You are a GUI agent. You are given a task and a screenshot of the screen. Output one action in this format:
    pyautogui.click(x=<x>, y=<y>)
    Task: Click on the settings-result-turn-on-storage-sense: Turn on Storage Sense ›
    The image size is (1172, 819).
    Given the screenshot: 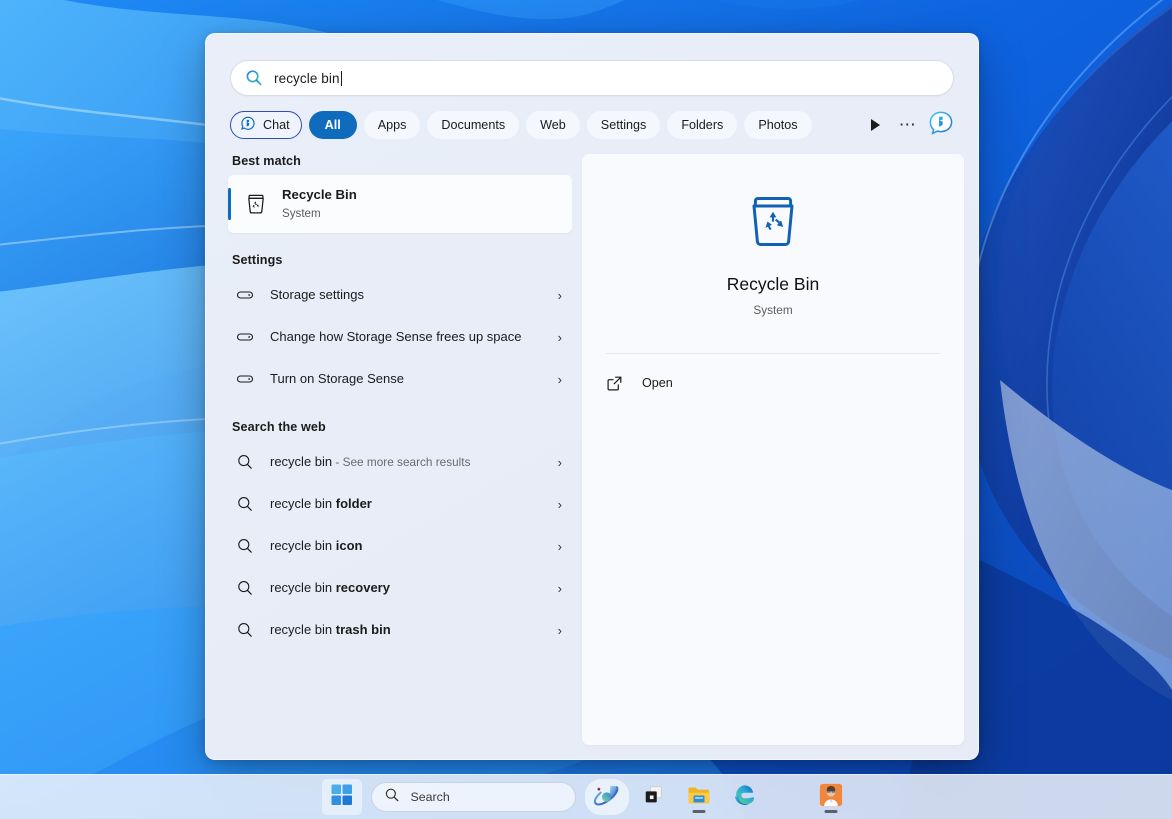 What is the action you would take?
    pyautogui.click(x=400, y=379)
    